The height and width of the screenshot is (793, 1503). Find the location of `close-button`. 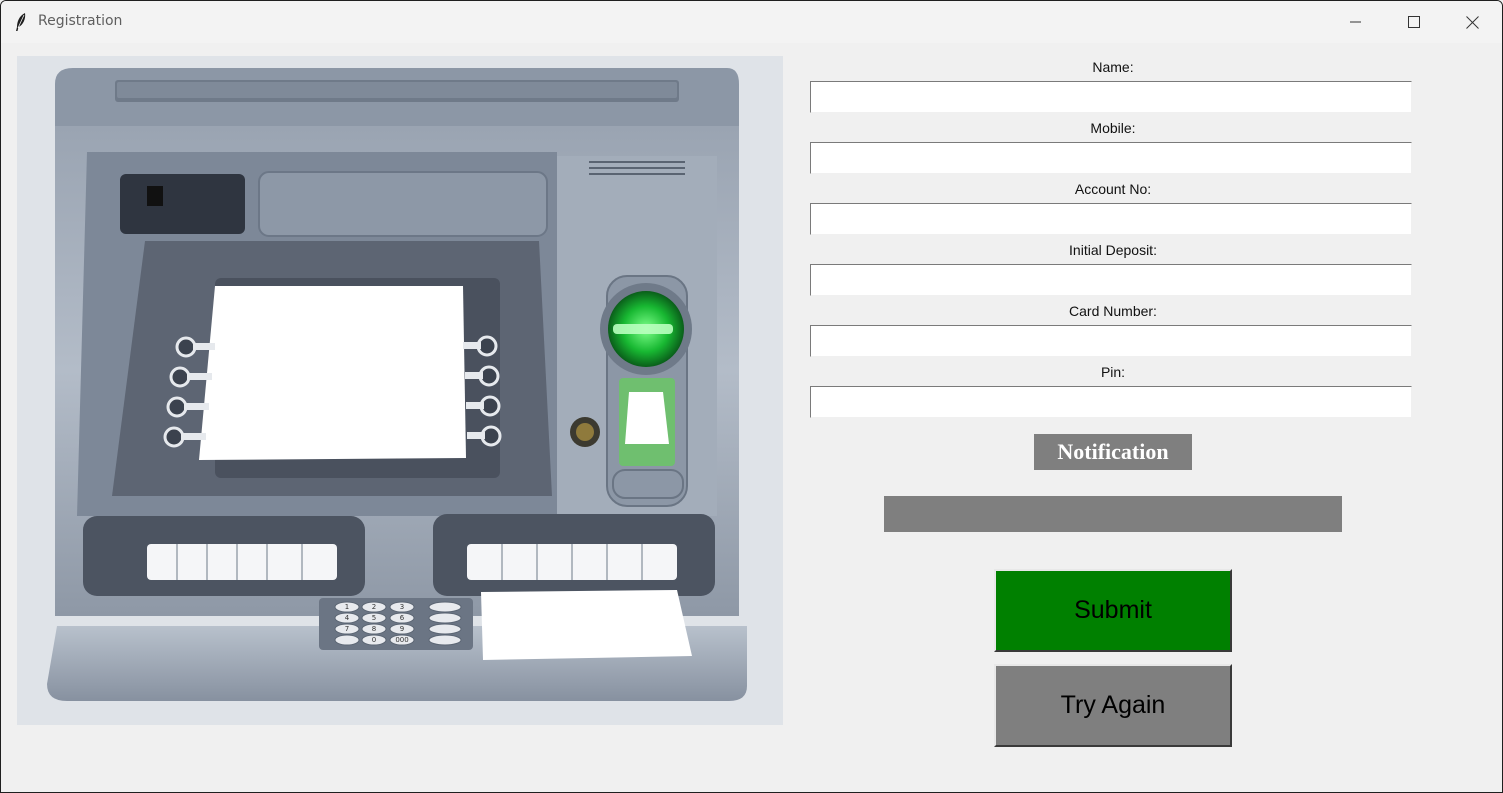

close-button is located at coordinates (1472, 22).